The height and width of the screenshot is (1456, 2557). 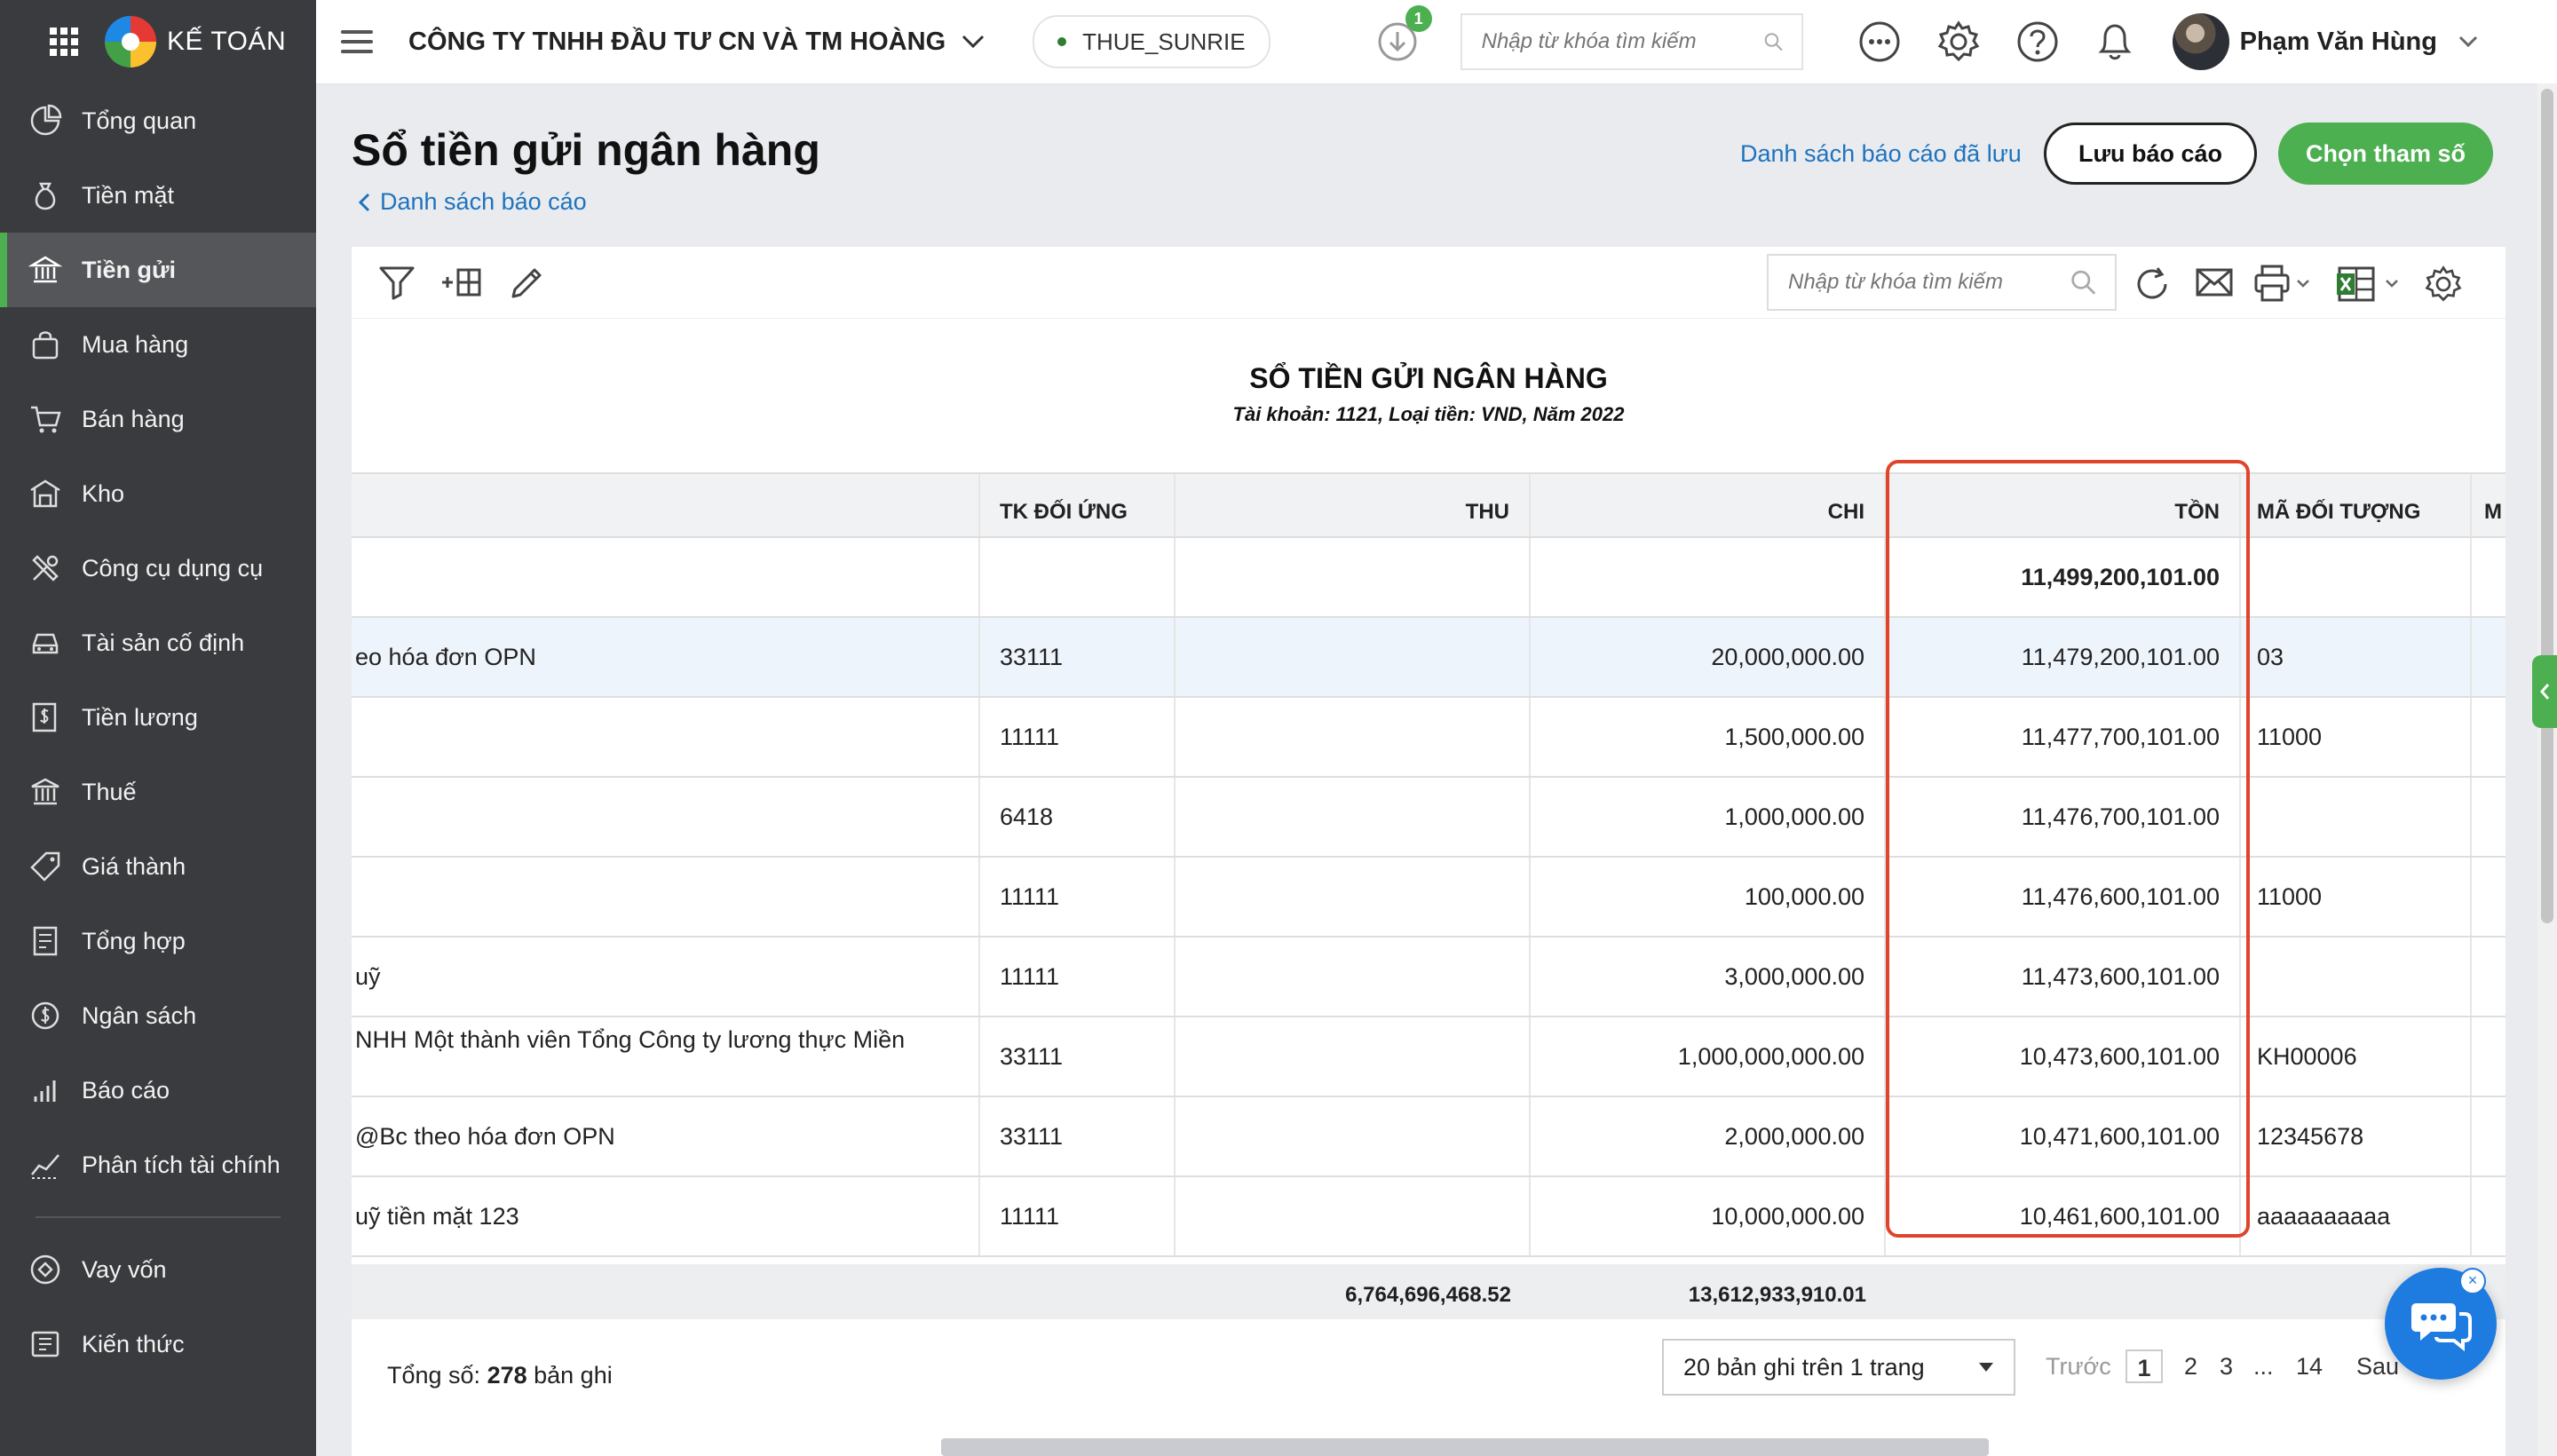 I want to click on more-options-icon, so click(x=1879, y=41).